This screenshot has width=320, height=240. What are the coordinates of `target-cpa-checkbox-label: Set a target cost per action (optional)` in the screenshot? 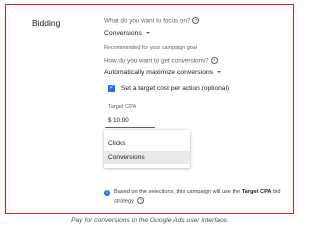 It's located at (175, 88).